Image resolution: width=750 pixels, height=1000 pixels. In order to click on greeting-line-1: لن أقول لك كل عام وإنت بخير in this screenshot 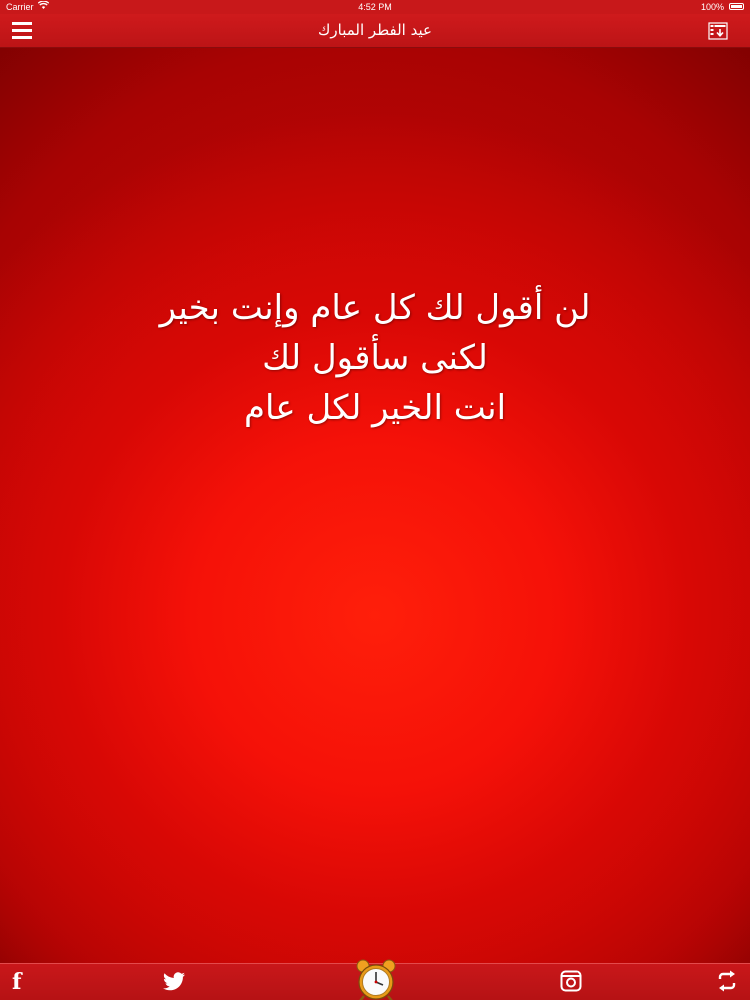, I will do `click(375, 308)`.